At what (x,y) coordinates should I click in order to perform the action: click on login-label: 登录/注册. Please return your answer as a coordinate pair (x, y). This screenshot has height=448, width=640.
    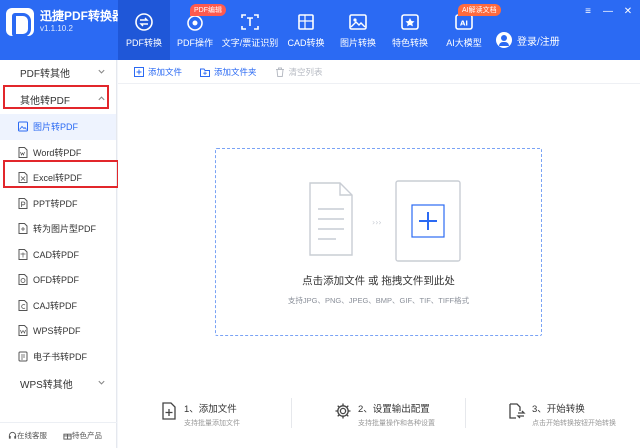
    Looking at the image, I should click on (538, 42).